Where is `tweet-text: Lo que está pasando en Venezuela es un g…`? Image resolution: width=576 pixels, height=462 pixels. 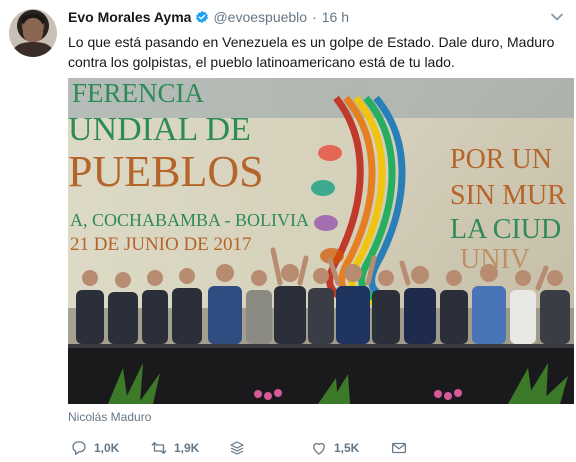
tweet-text: Lo que está pasando en Venezuela es un g… is located at coordinates (311, 52).